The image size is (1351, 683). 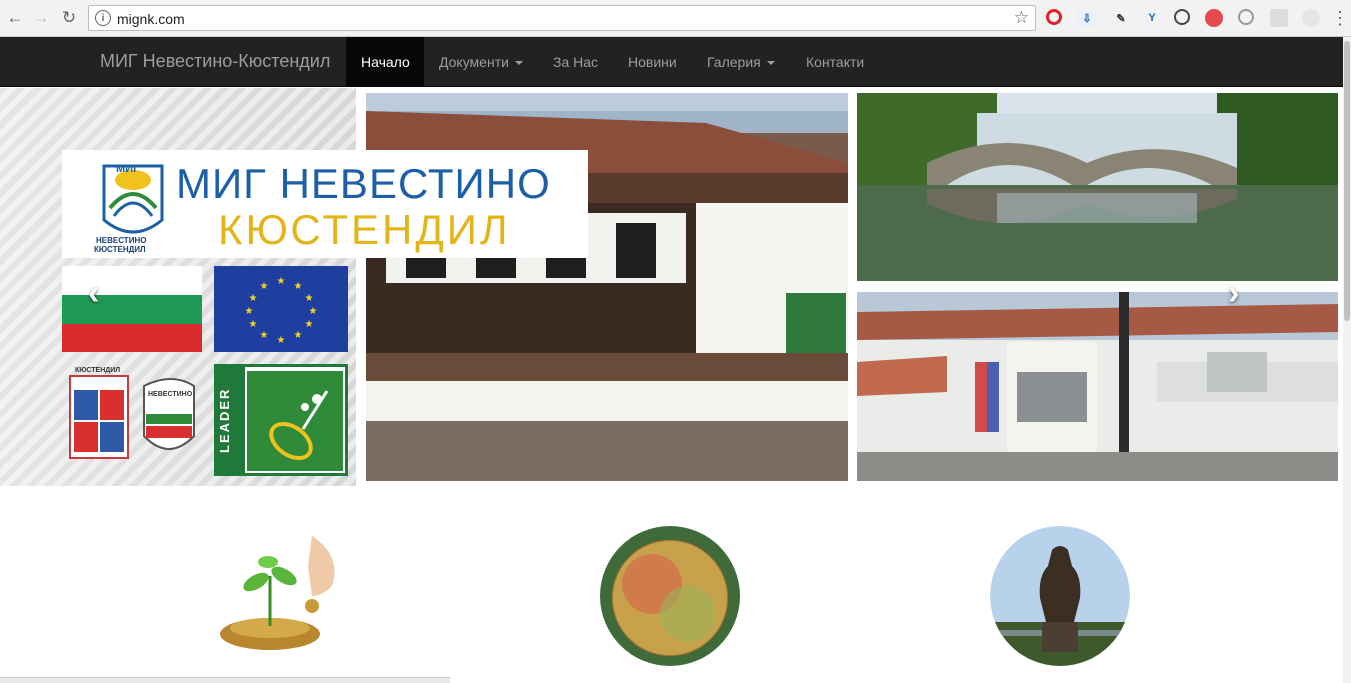 What do you see at coordinates (231, 420) in the screenshot?
I see `leader-label: LEADER` at bounding box center [231, 420].